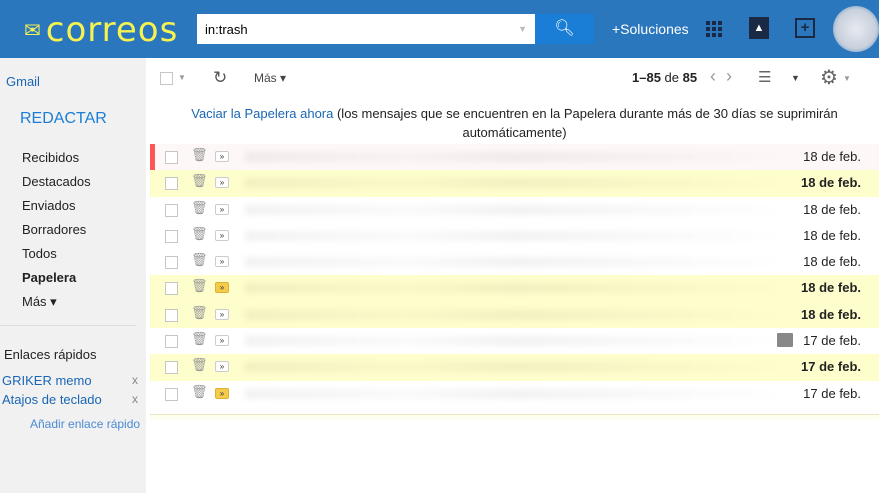 The height and width of the screenshot is (493, 879). What do you see at coordinates (831, 367) in the screenshot?
I see `row-date: 17 de feb.` at bounding box center [831, 367].